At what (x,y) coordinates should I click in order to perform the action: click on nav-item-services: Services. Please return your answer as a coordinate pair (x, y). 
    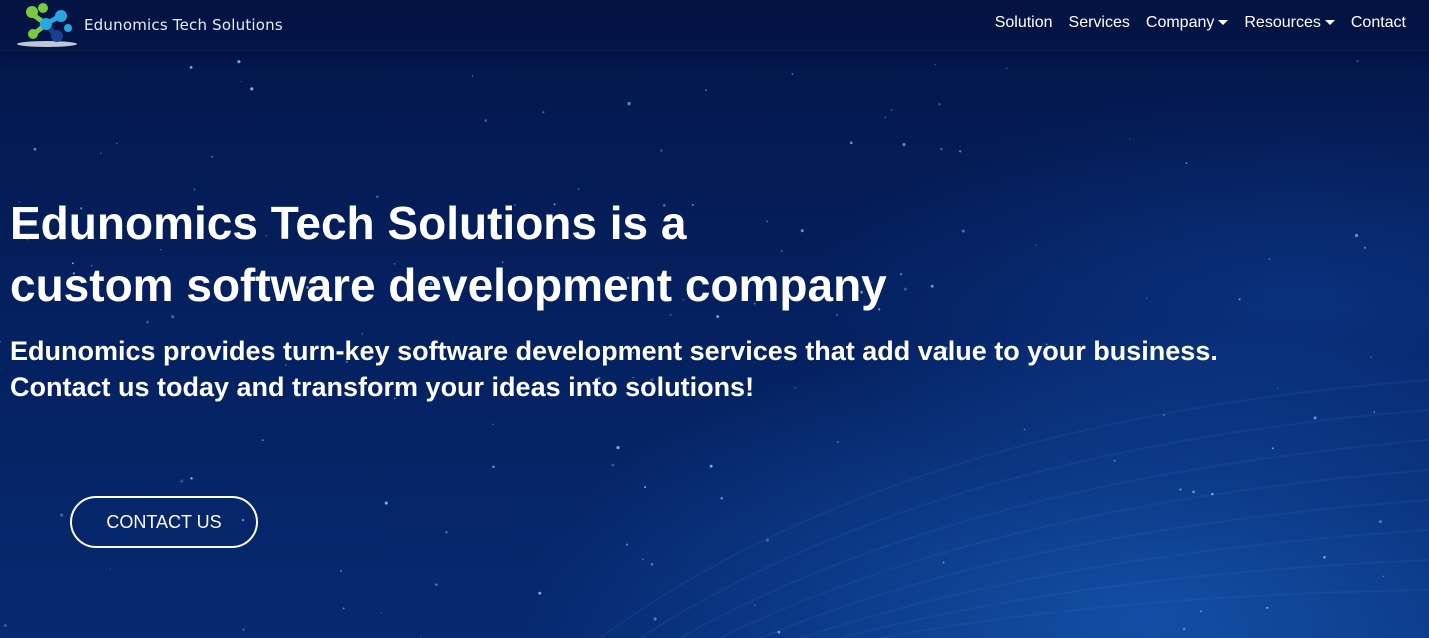
    Looking at the image, I should click on (1099, 23).